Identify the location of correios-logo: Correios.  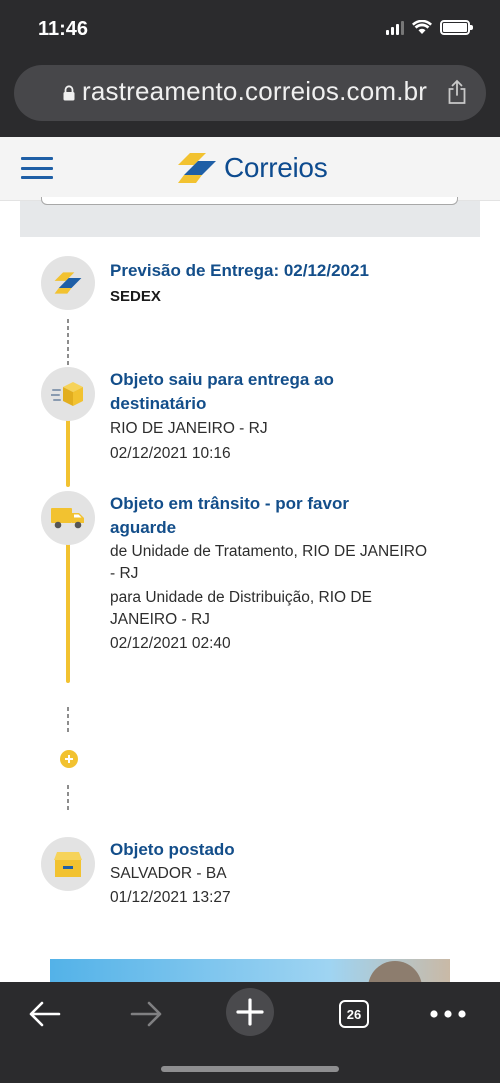
(252, 168).